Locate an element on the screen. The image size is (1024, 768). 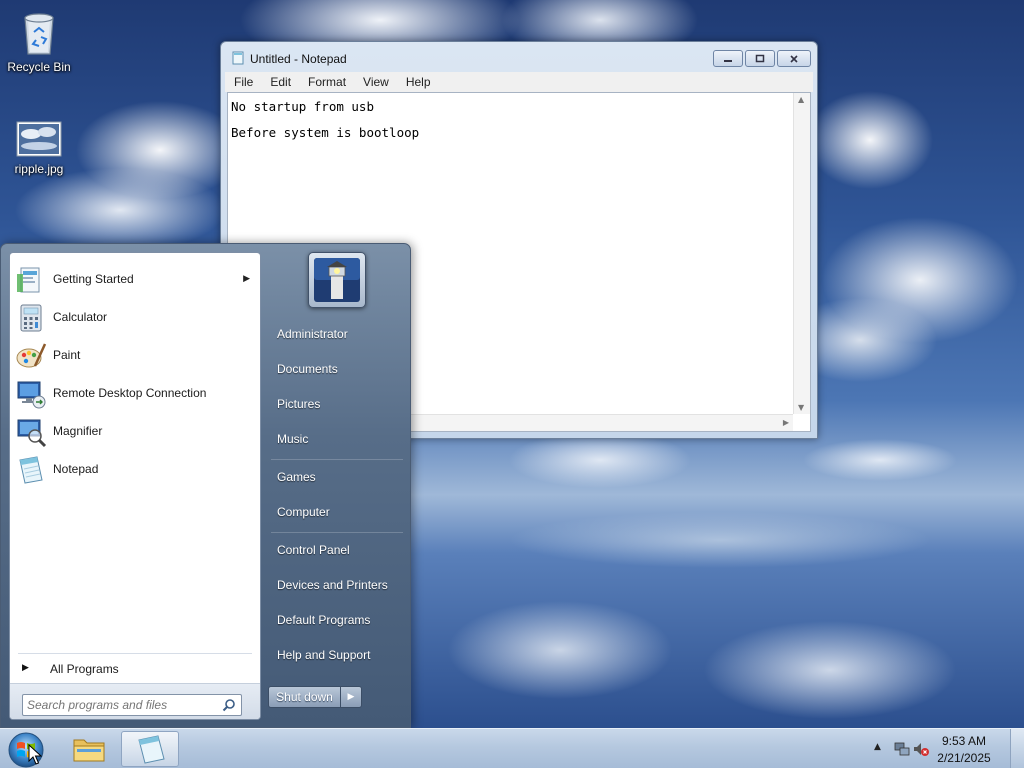
arrow-right-icon: ▶ is located at coordinates (25, 668).